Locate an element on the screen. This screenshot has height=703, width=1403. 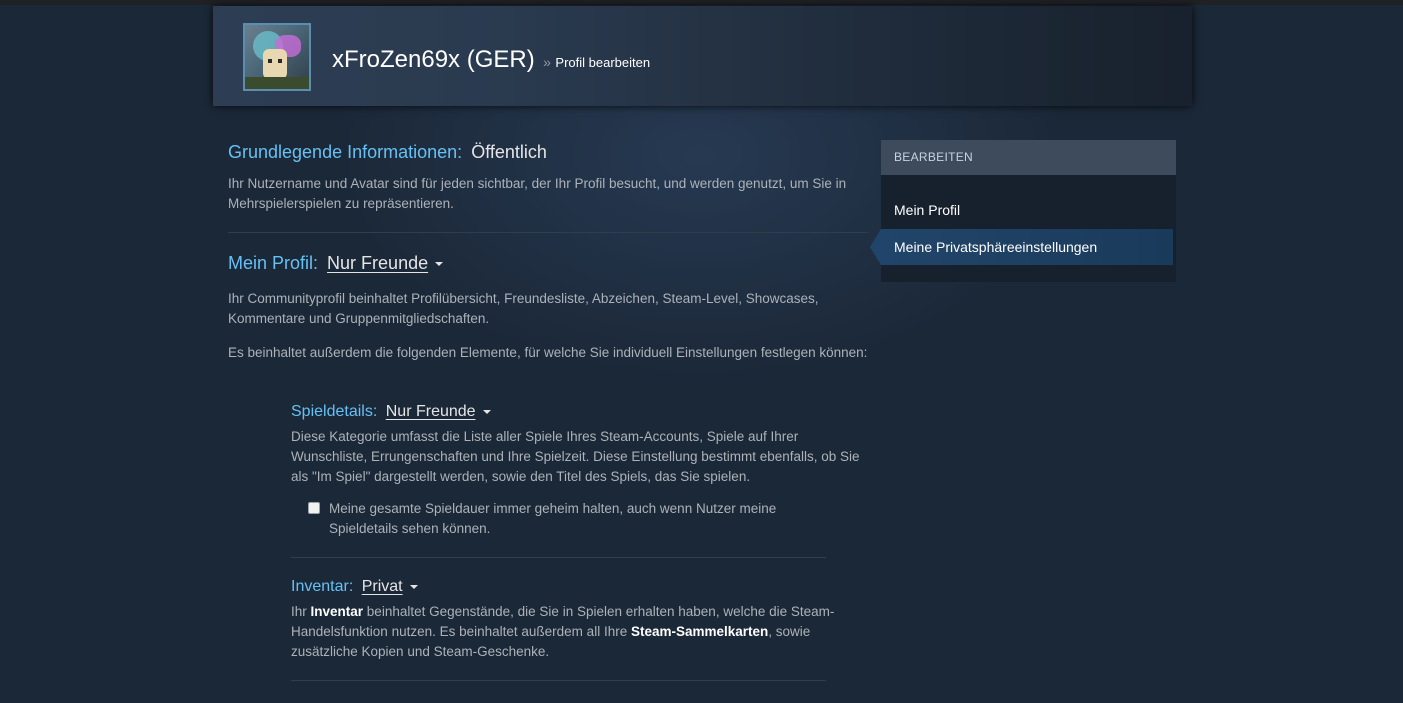
sidebar-heading: BEARBEITEN is located at coordinates (1028, 157).